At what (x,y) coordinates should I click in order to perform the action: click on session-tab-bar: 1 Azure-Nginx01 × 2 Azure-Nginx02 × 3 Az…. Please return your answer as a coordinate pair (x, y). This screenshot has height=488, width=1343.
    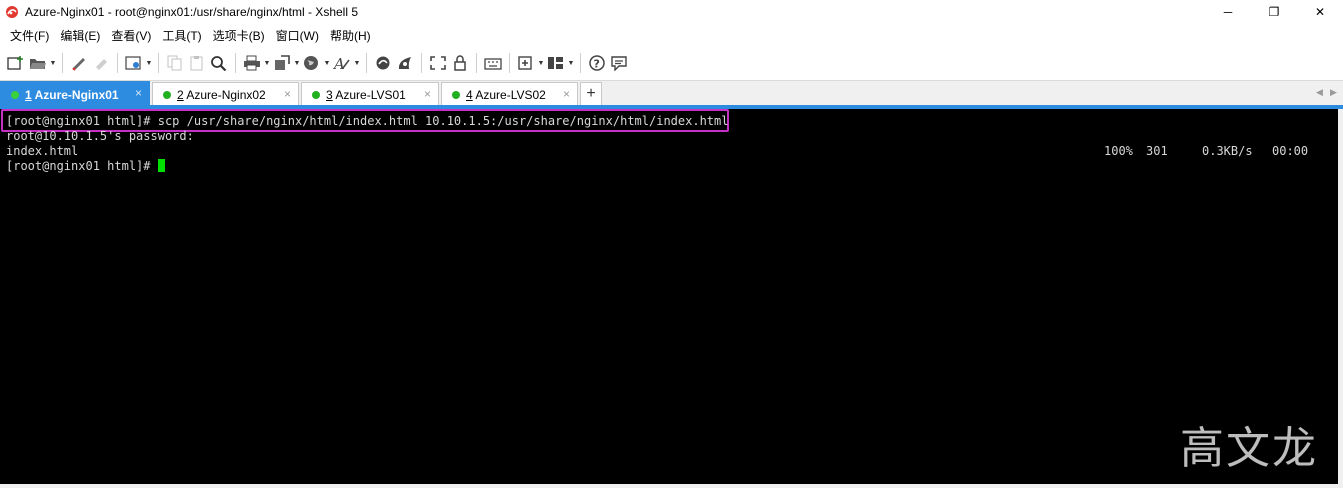
    Looking at the image, I should click on (671, 93).